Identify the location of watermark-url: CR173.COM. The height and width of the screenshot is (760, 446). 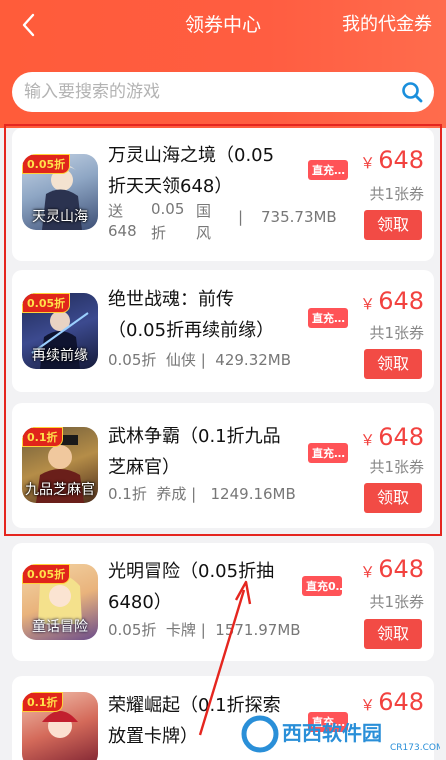
(415, 748).